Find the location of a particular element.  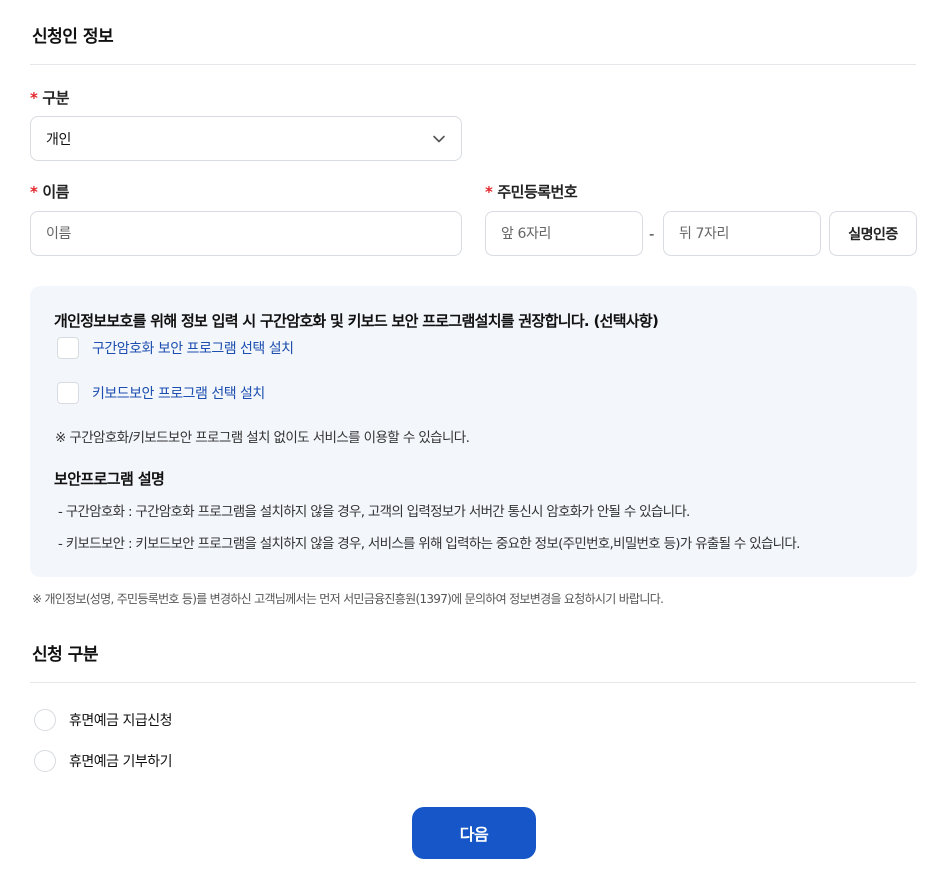

keyboard-security-option-label: 키보드보안 프로그램 선택 설치 is located at coordinates (178, 393).